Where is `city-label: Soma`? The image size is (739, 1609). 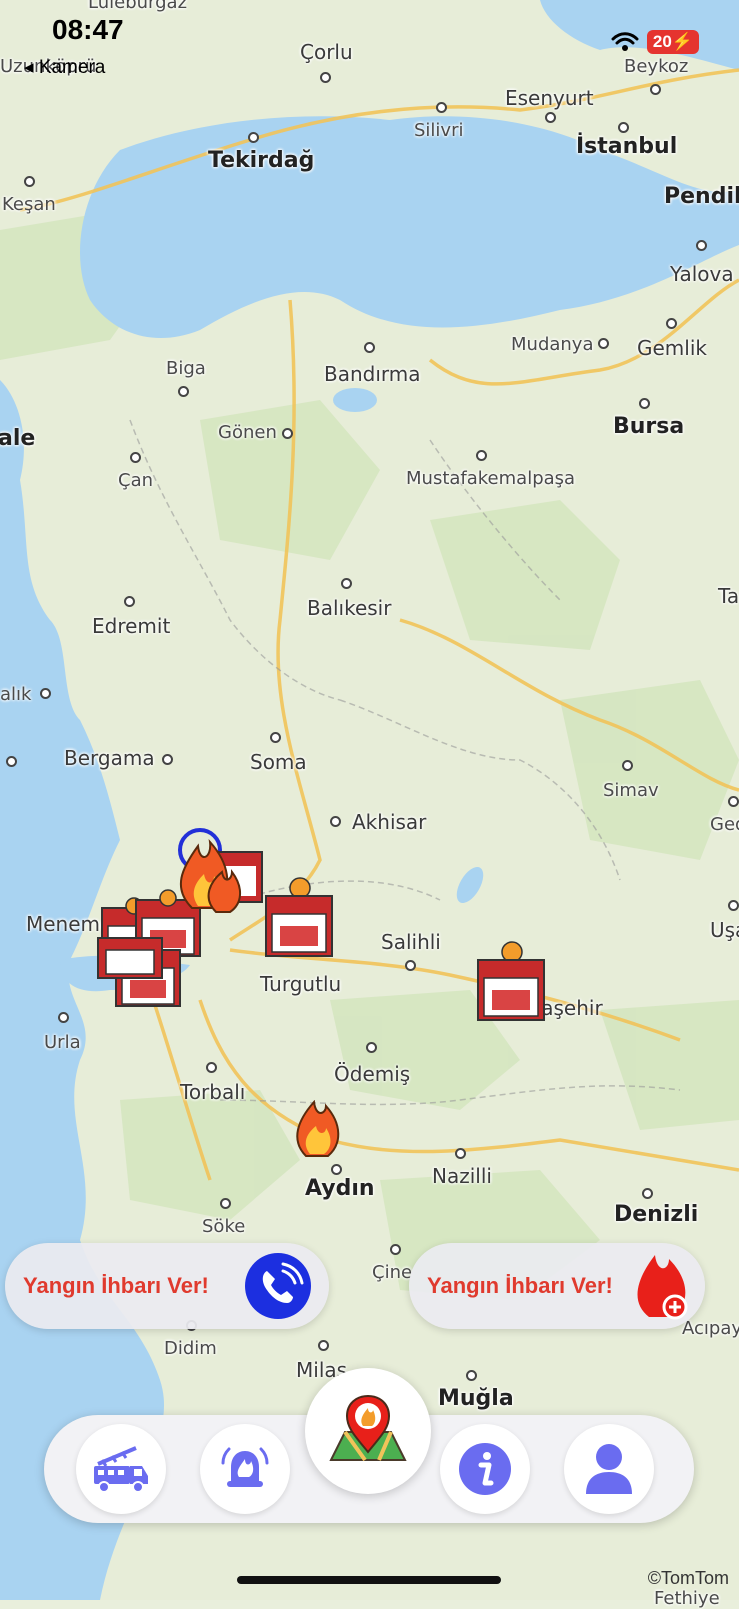
city-label: Soma is located at coordinates (278, 762).